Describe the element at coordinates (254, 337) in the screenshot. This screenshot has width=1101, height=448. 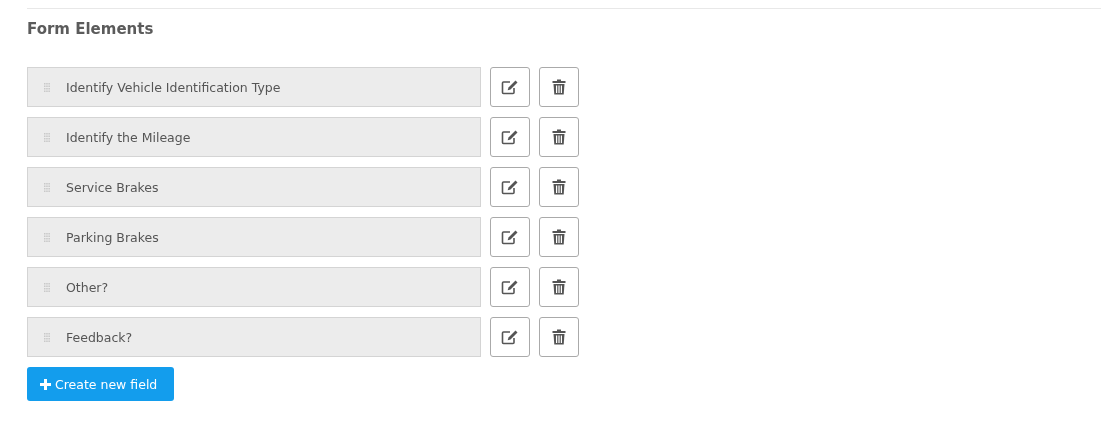
I see `form-field-item: Feedback?` at that location.